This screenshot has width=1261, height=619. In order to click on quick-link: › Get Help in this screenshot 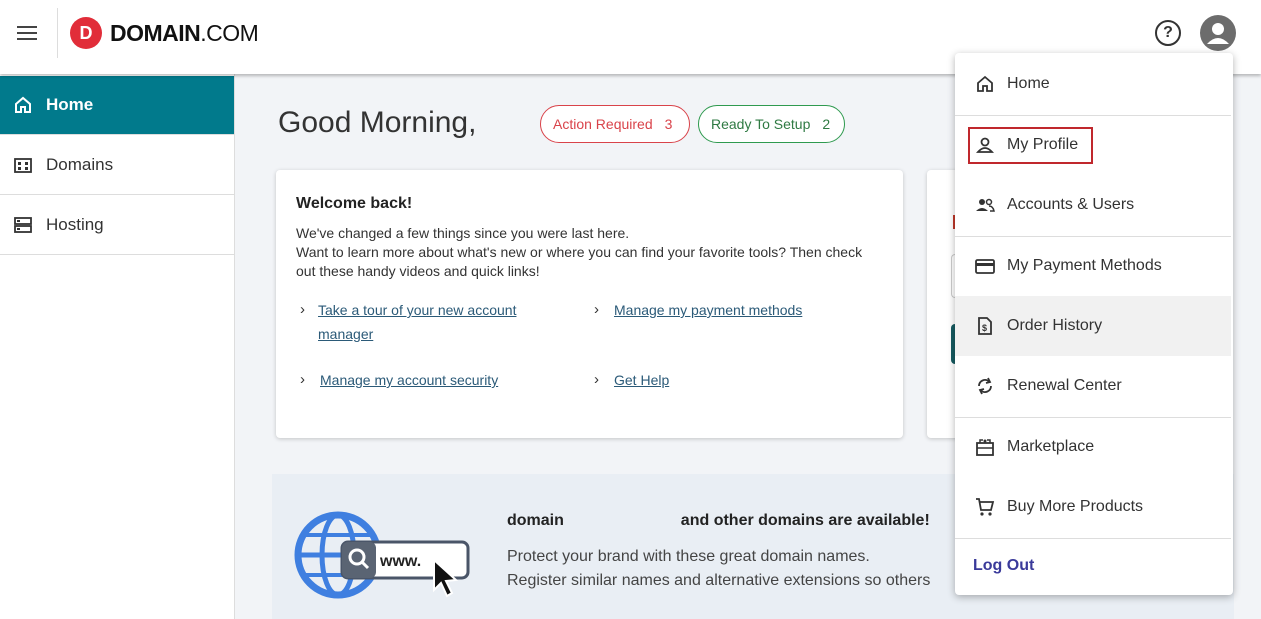, I will do `click(631, 380)`.